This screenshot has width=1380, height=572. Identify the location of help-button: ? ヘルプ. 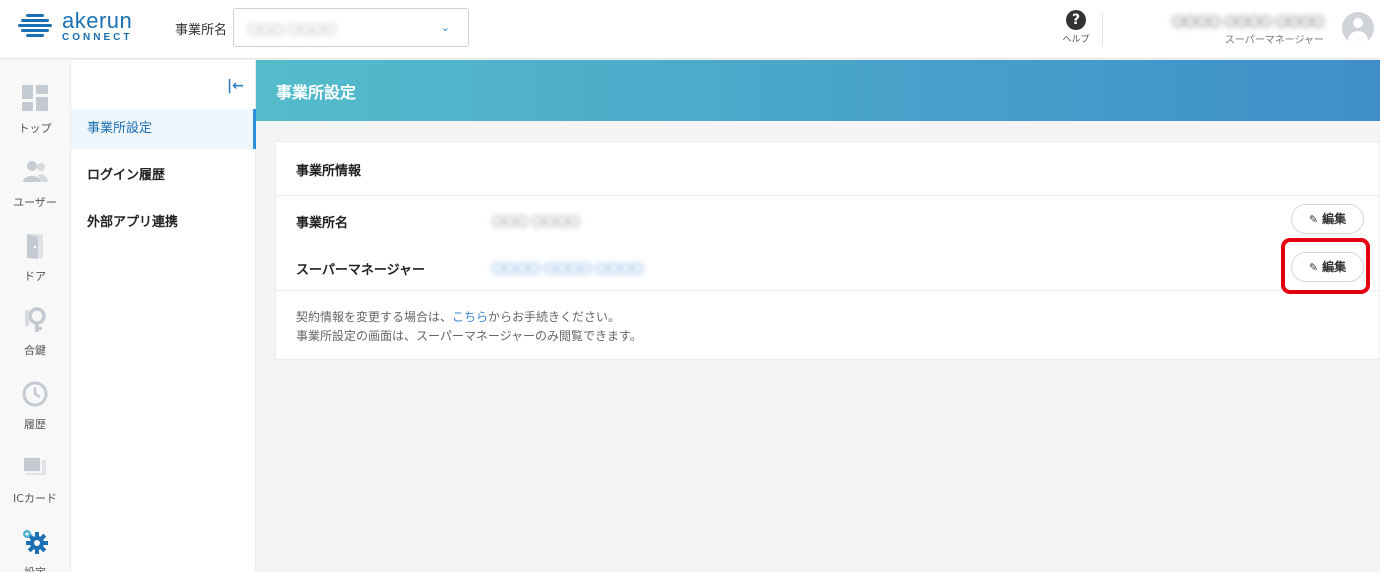
(1076, 30).